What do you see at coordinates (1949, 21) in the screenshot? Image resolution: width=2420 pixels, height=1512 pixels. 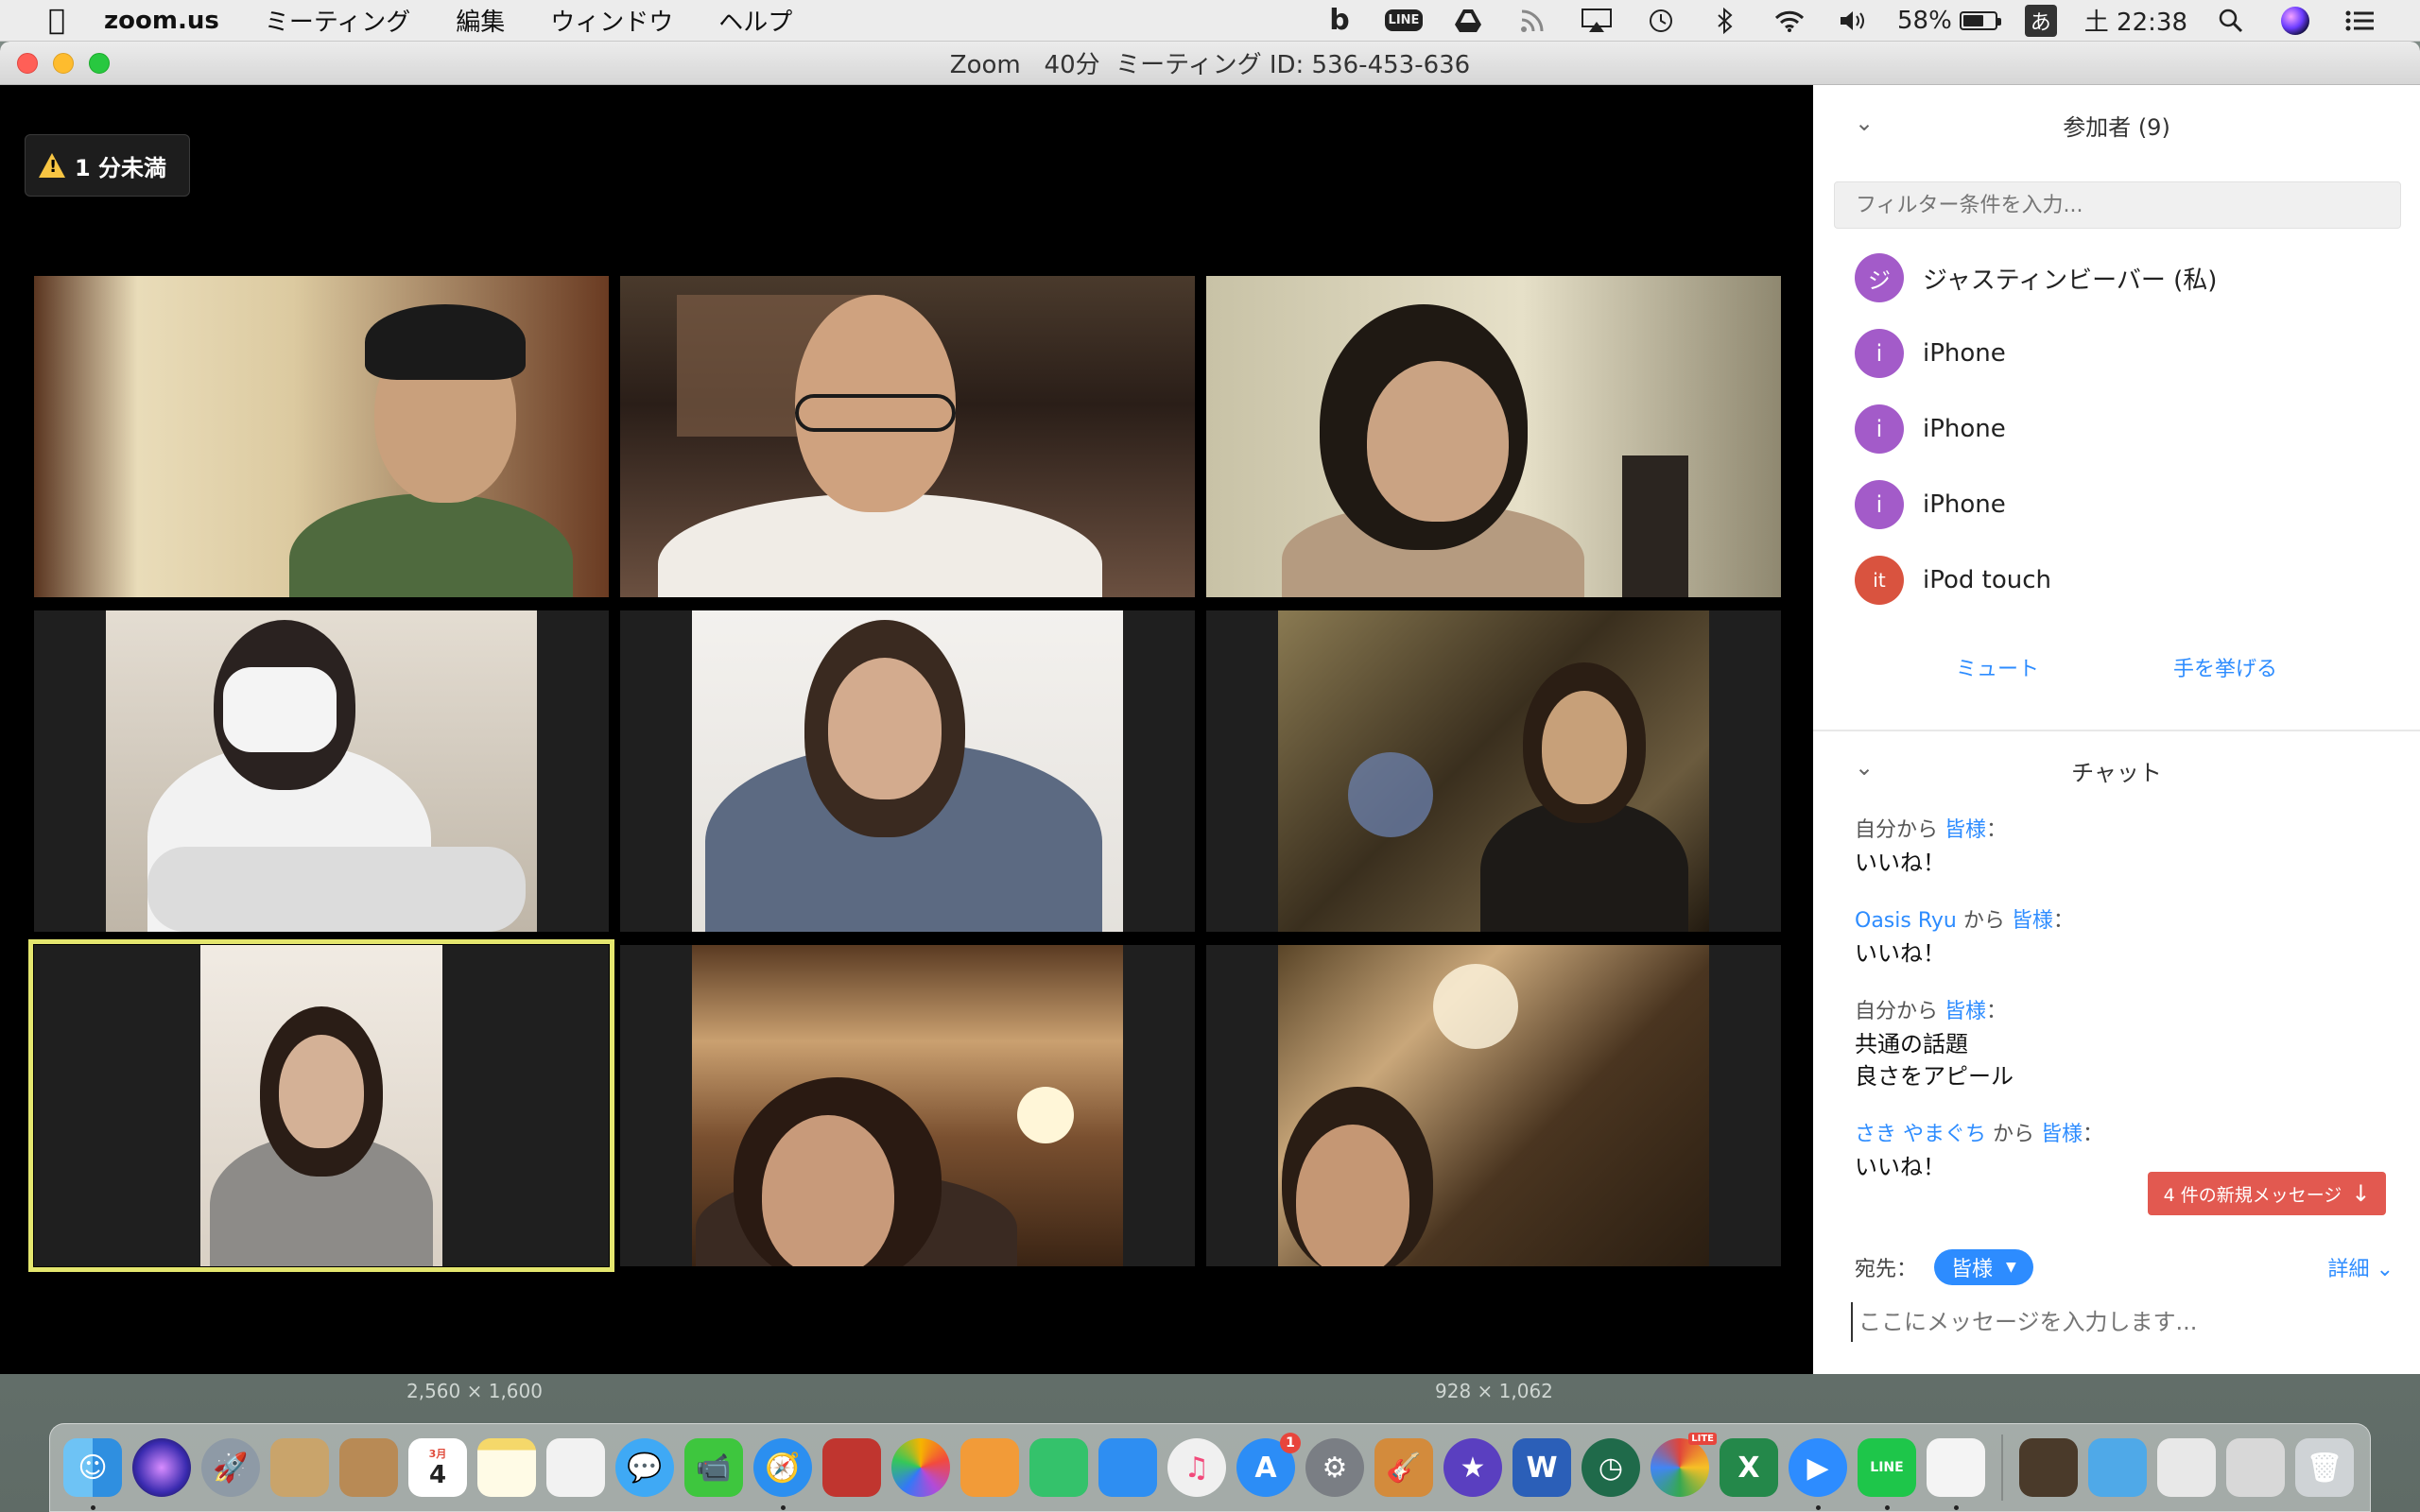 I see `battery-icon: 58%` at bounding box center [1949, 21].